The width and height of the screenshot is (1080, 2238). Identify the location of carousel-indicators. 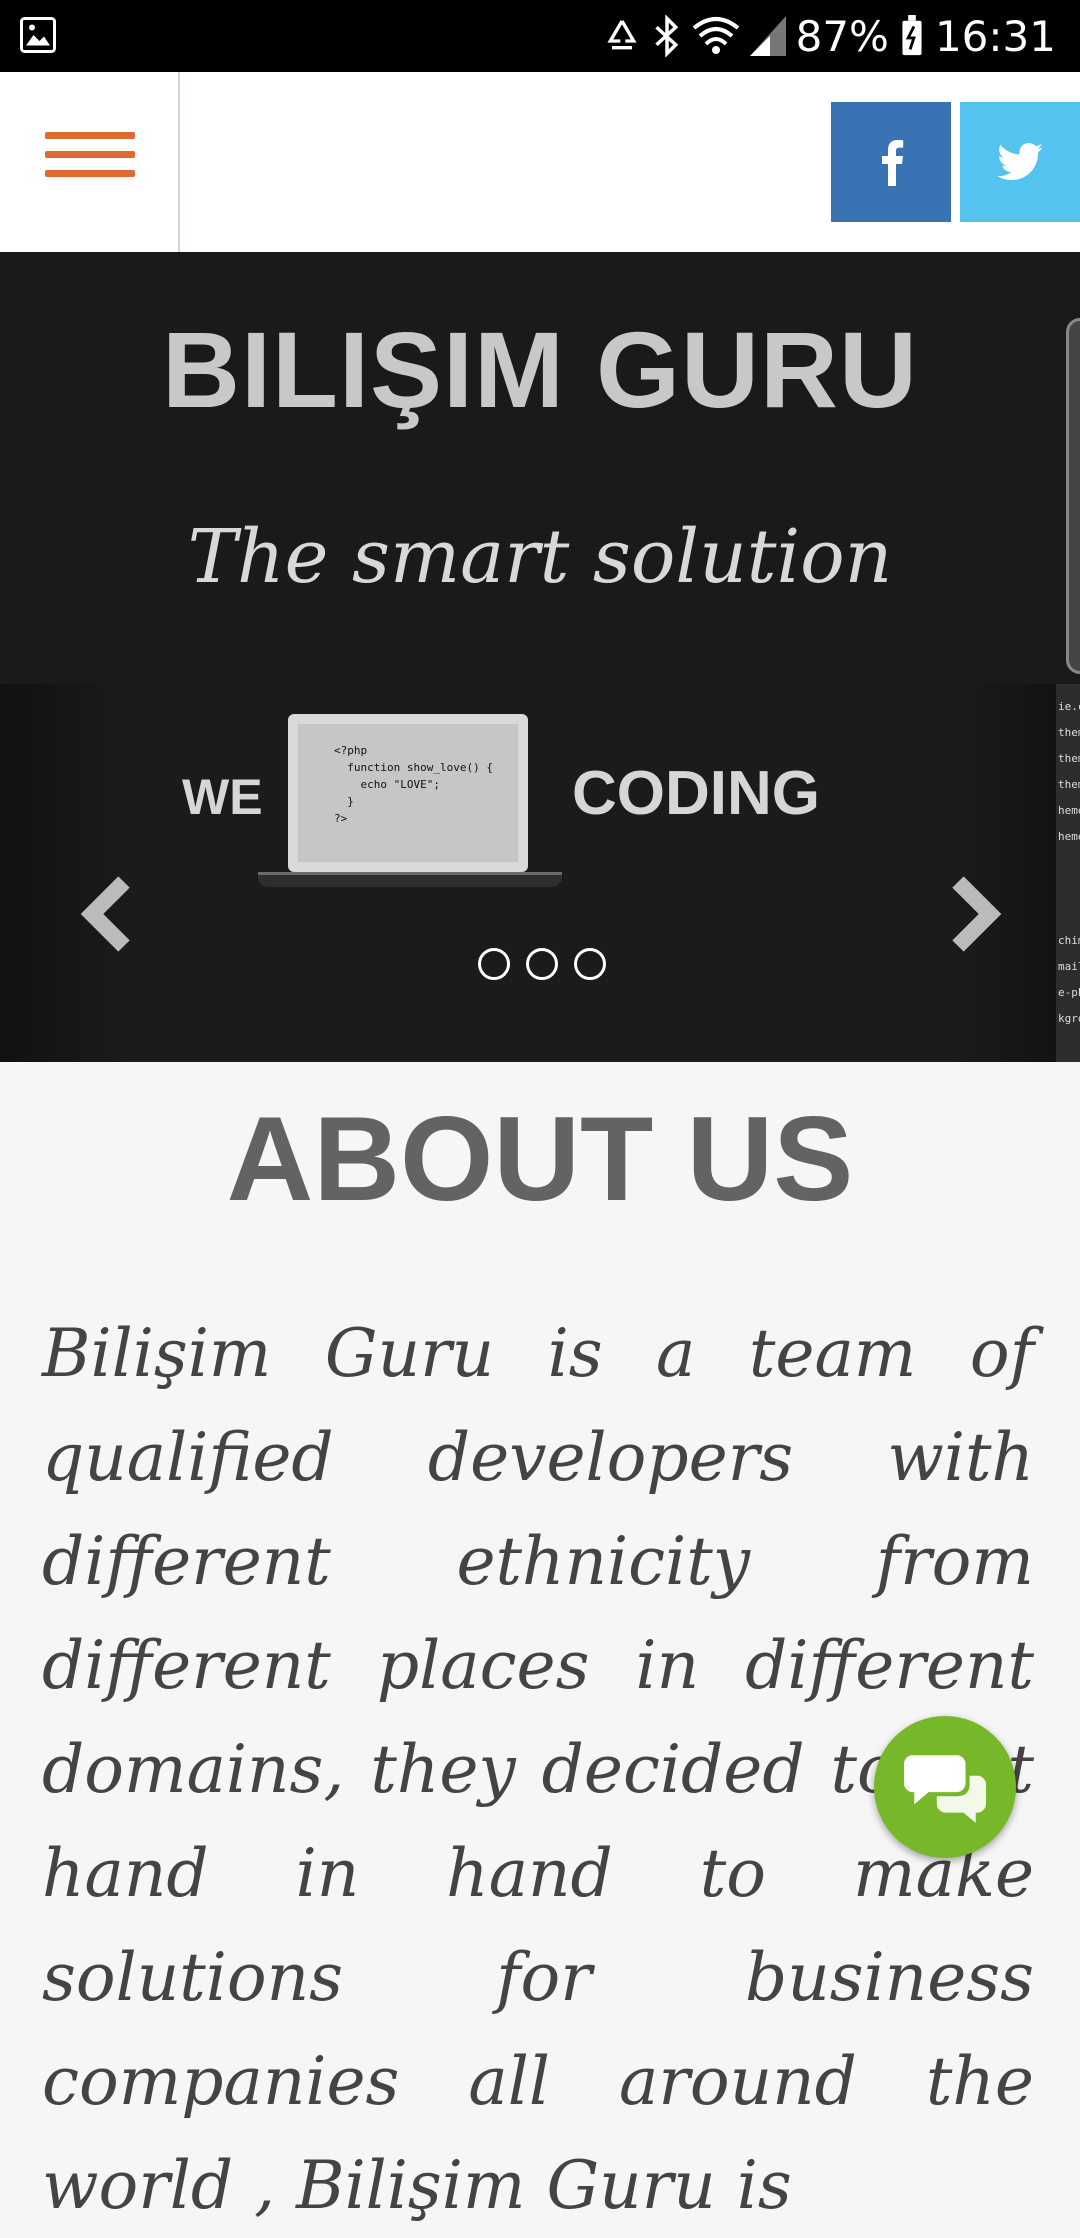
(542, 964).